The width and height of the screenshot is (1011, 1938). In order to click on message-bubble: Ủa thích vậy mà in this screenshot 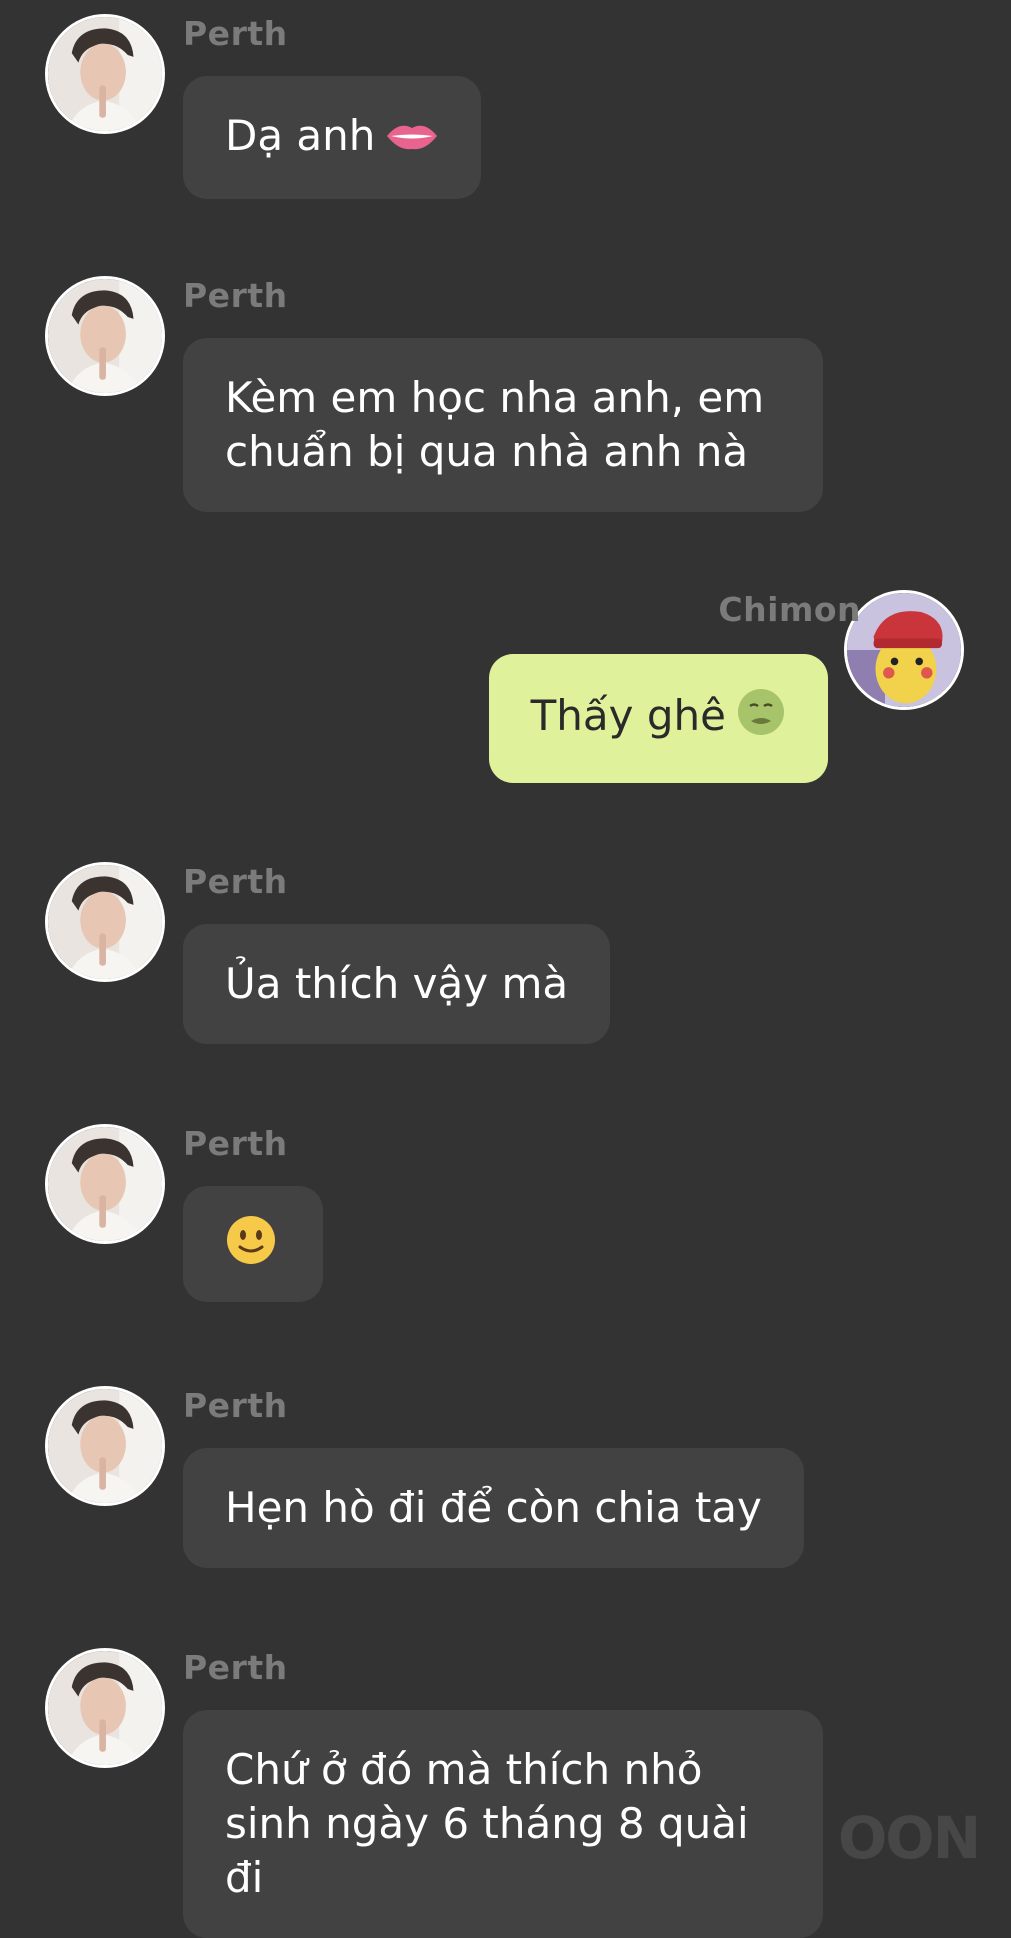, I will do `click(397, 984)`.